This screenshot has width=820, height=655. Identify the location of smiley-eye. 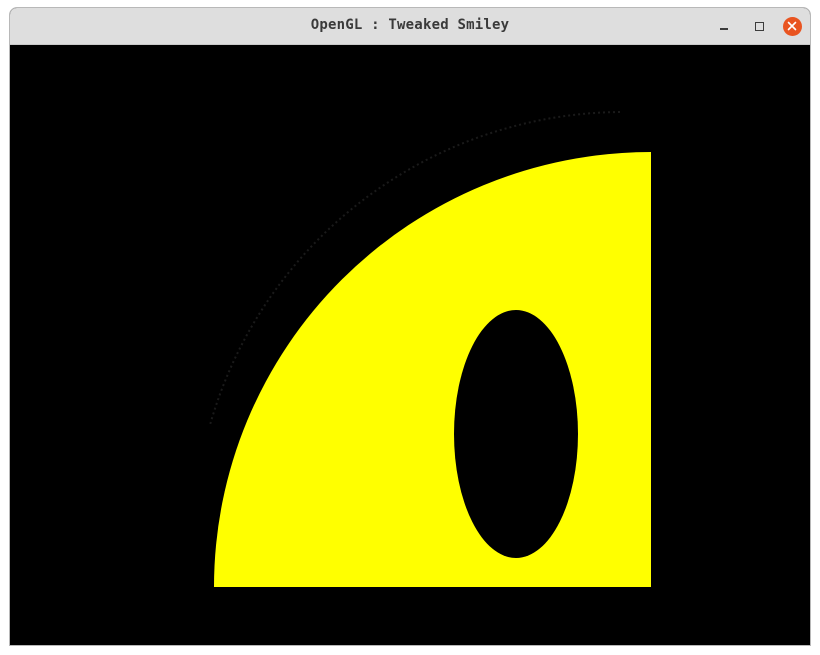
(516, 434).